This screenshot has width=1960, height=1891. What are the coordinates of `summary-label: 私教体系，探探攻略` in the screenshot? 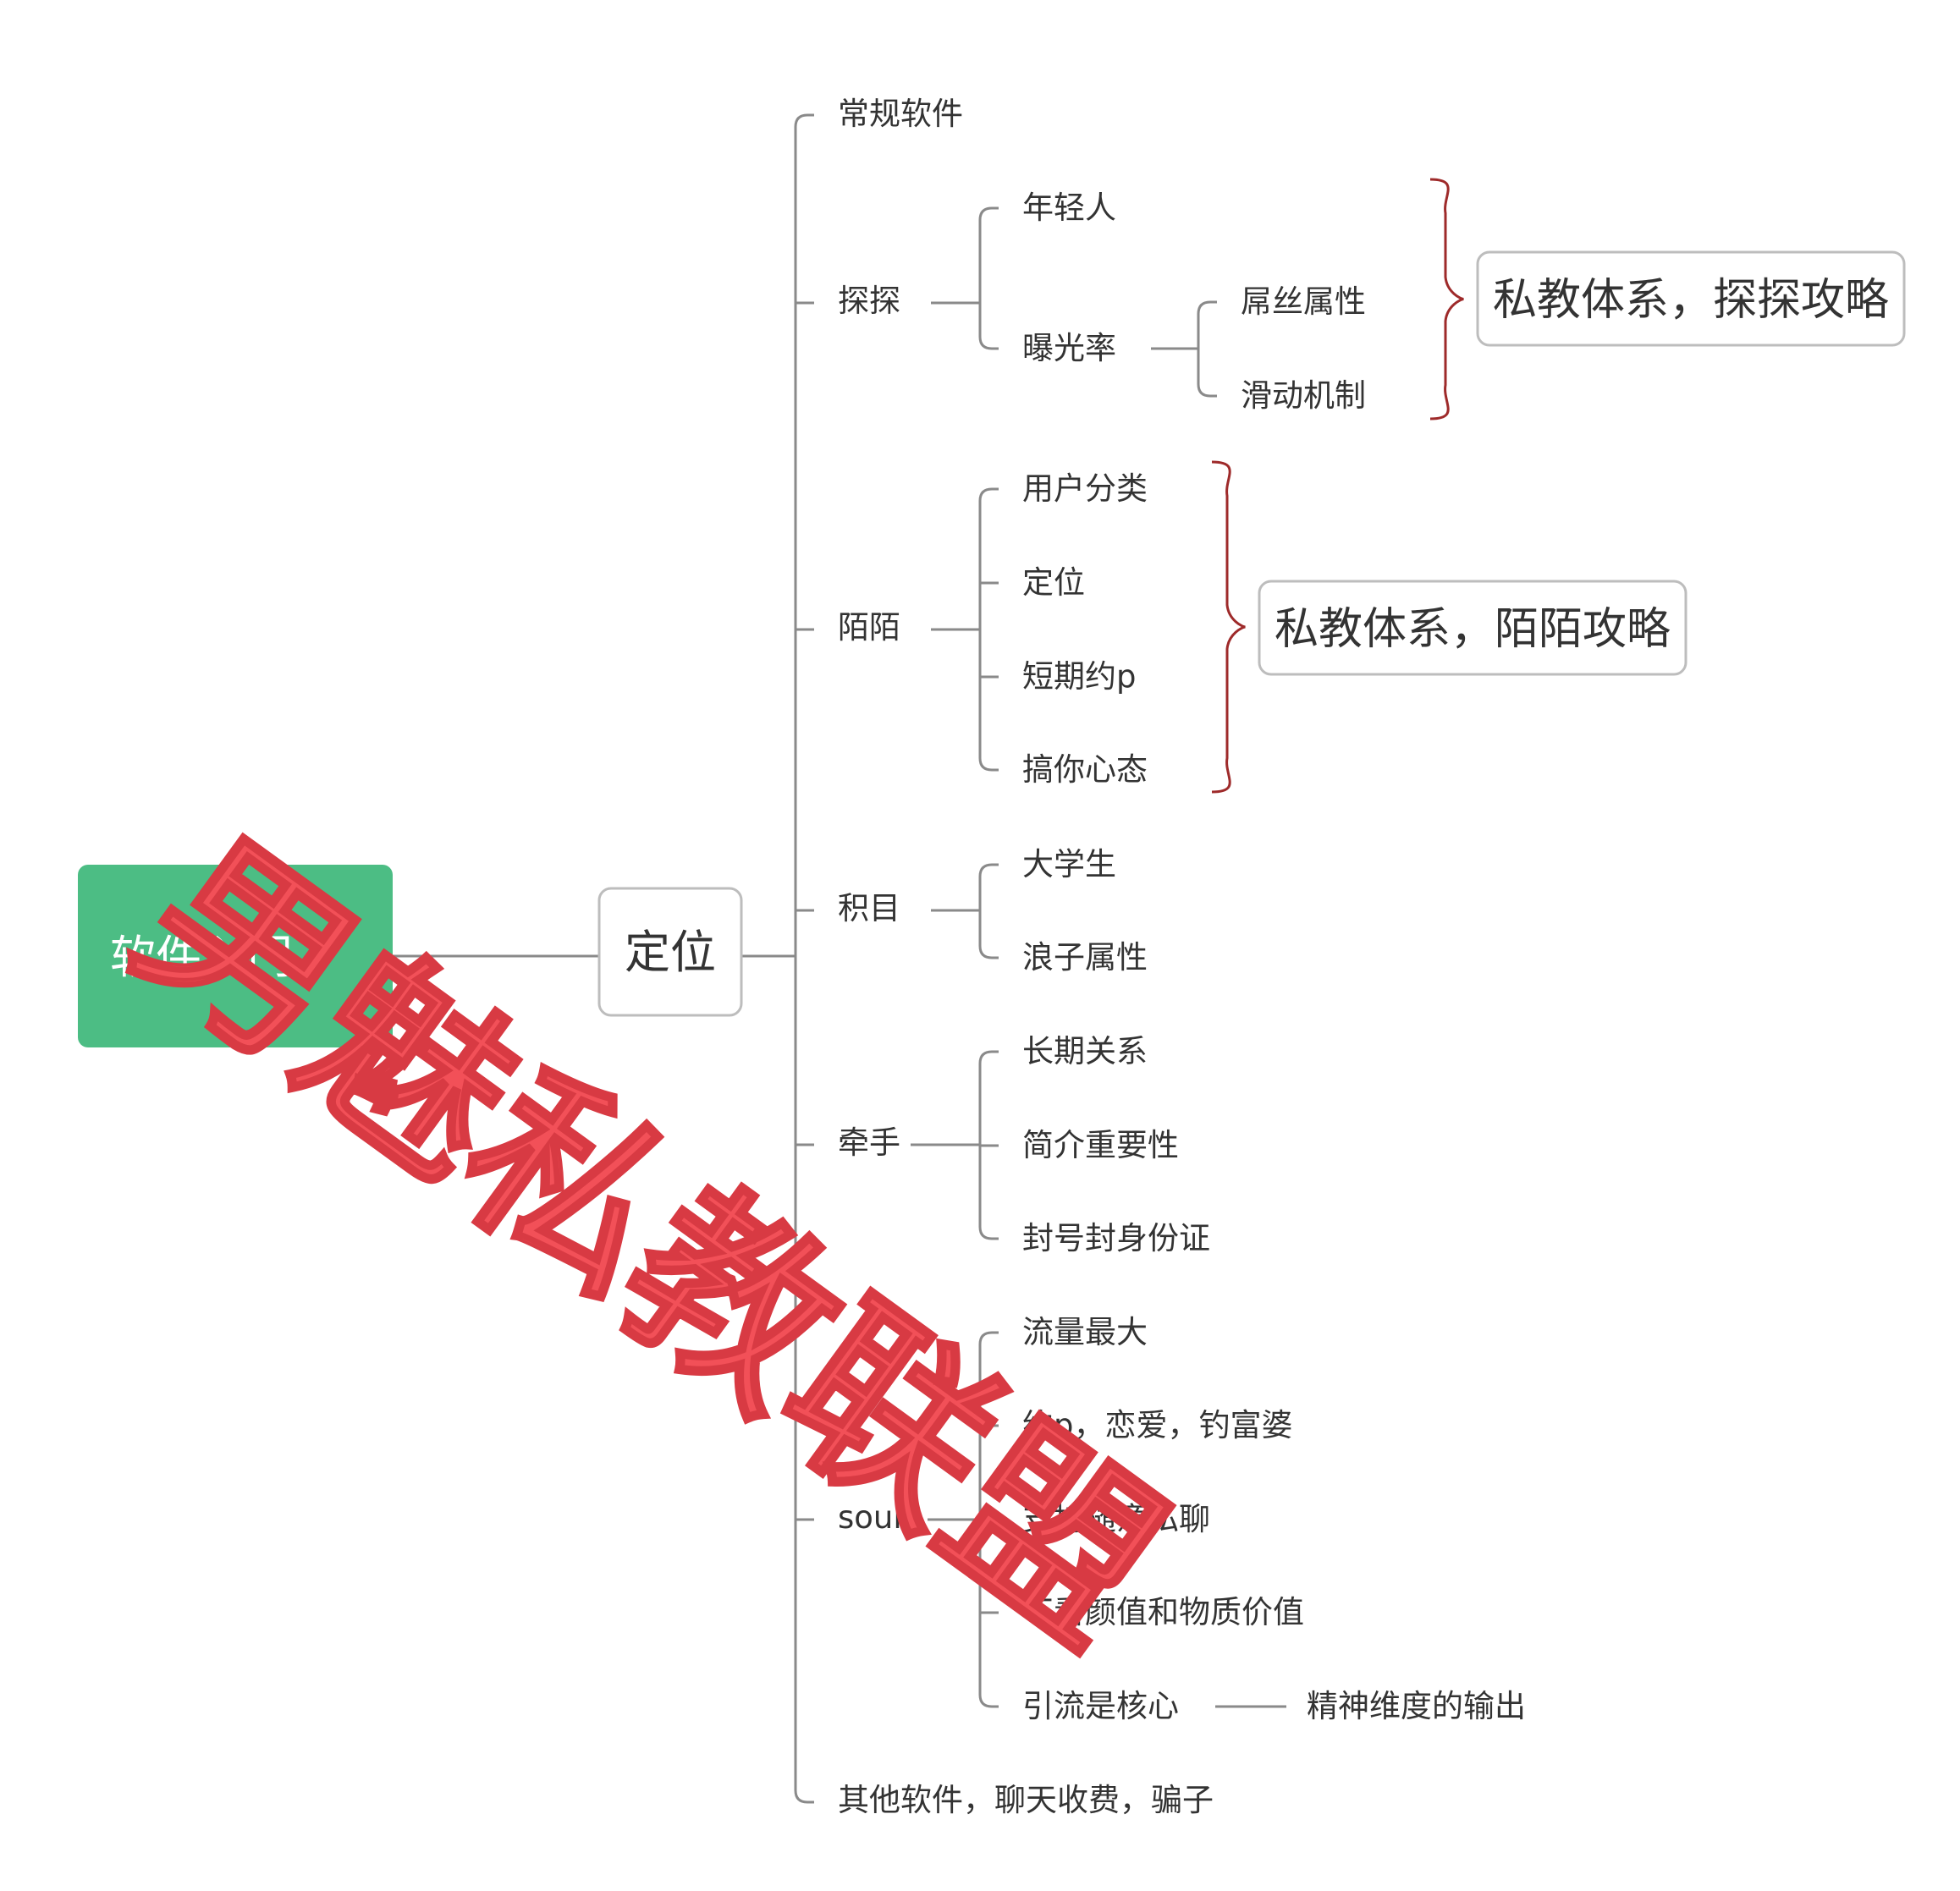 It's located at (1691, 300).